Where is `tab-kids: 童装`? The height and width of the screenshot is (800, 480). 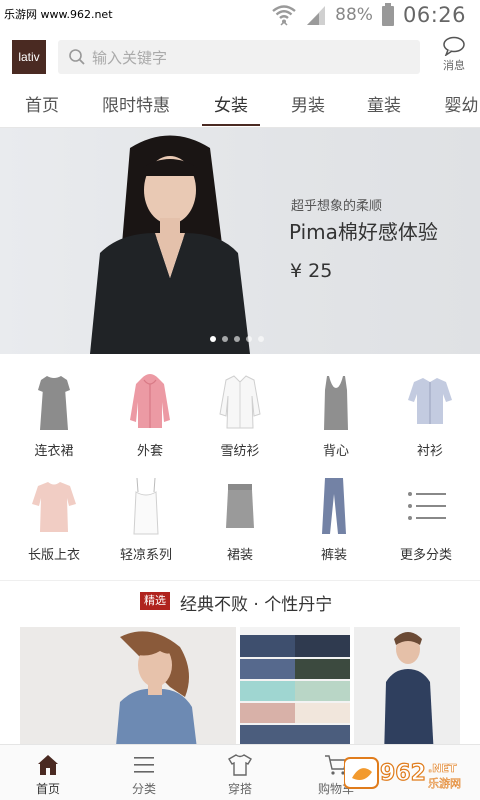 tab-kids: 童装 is located at coordinates (384, 106).